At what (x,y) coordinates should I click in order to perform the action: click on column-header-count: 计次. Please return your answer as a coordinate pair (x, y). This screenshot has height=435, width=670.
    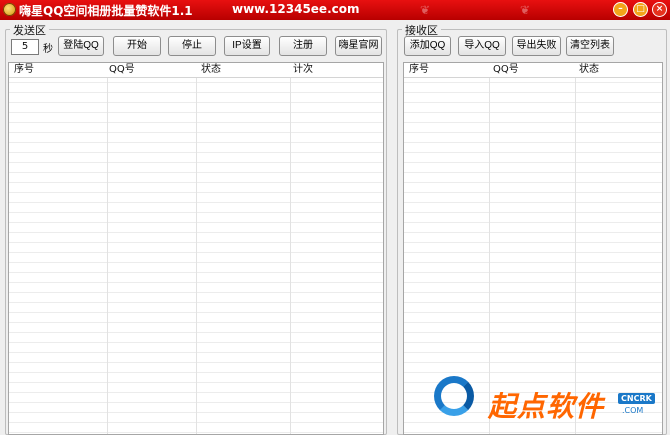
    Looking at the image, I should click on (303, 70).